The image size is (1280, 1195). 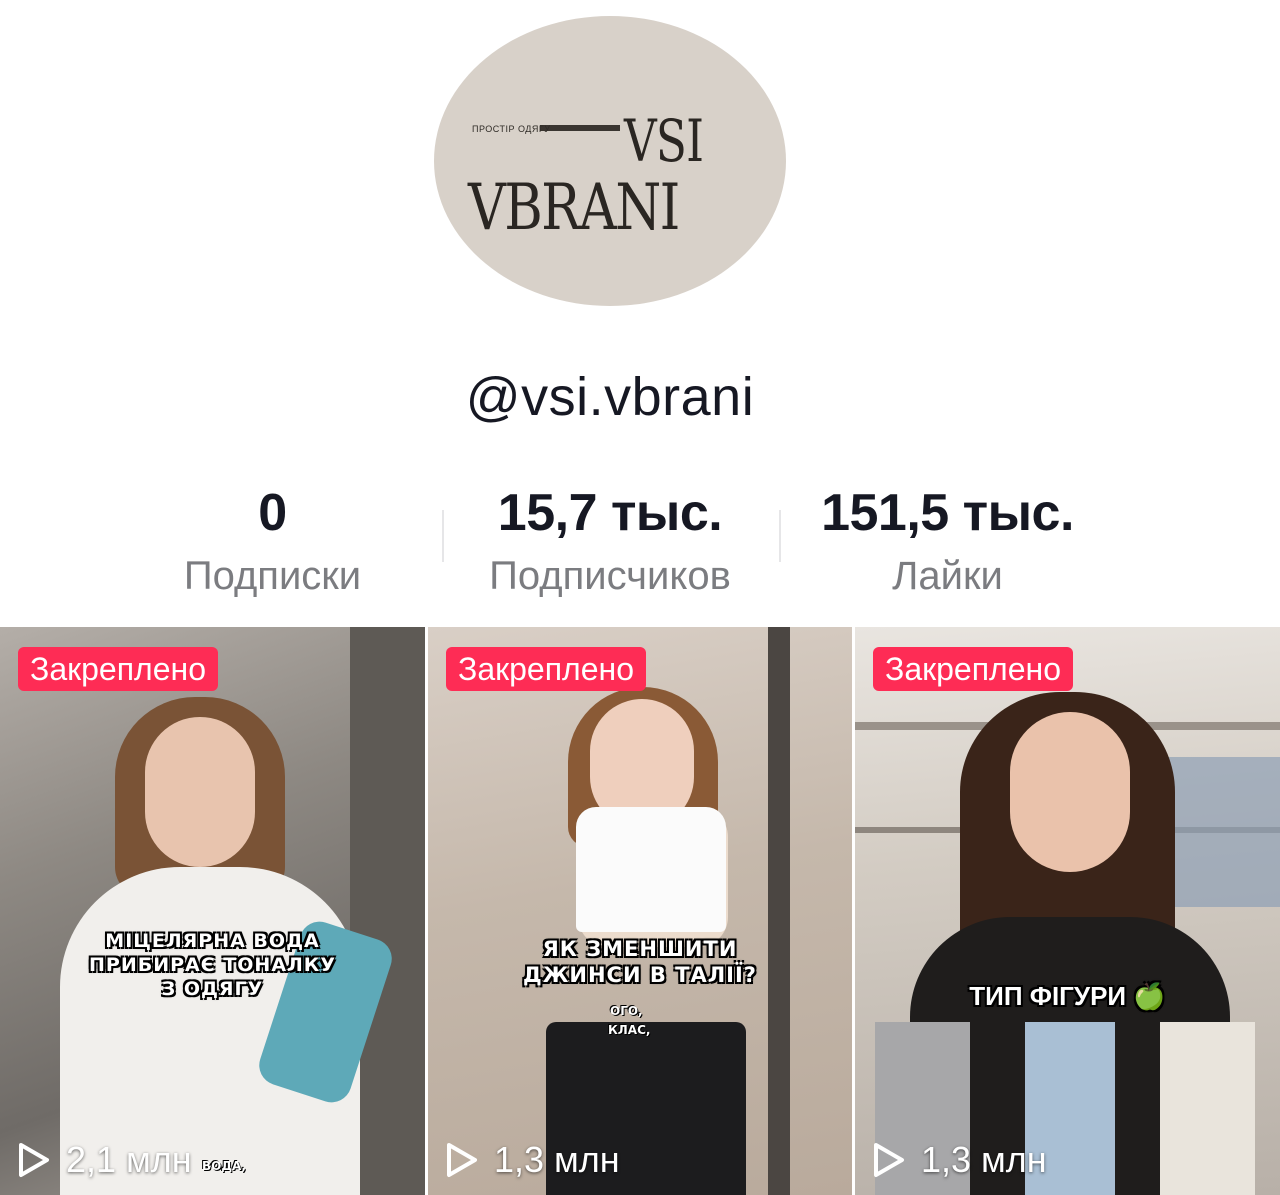 I want to click on profile-avatar: ПРОСТІР ОДЯГУ VSI VBRANI, so click(x=610, y=161).